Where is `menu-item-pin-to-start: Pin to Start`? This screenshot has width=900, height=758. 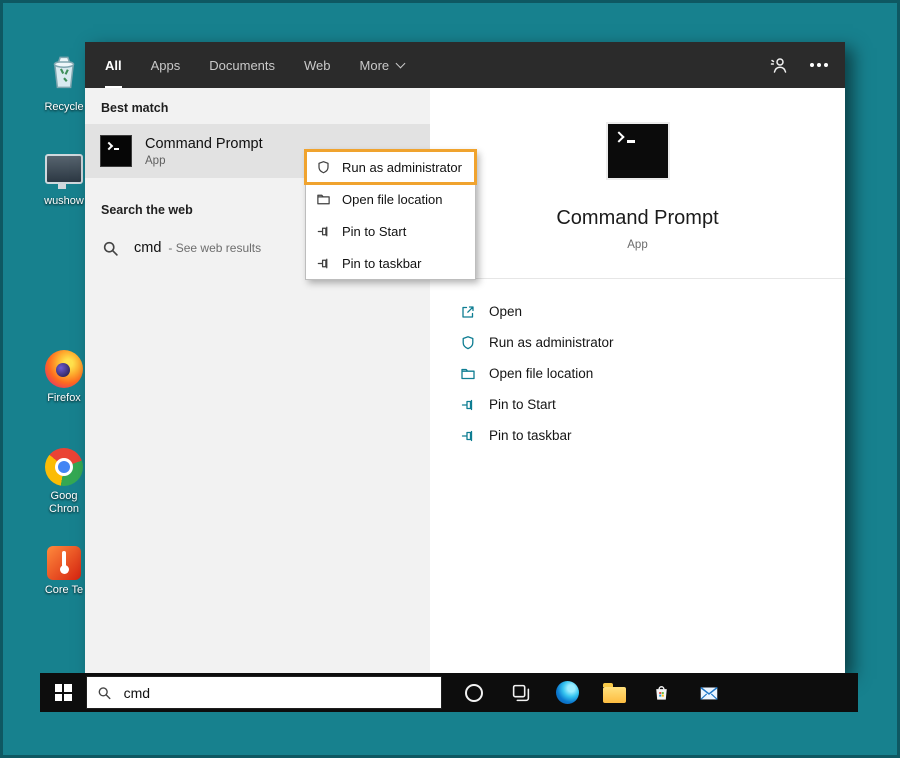 menu-item-pin-to-start: Pin to Start is located at coordinates (390, 231).